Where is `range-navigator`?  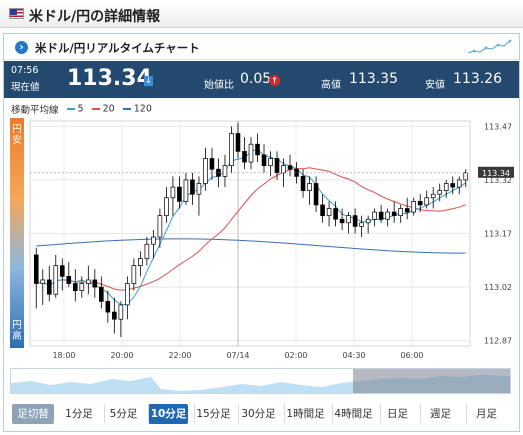 range-navigator is located at coordinates (260, 381).